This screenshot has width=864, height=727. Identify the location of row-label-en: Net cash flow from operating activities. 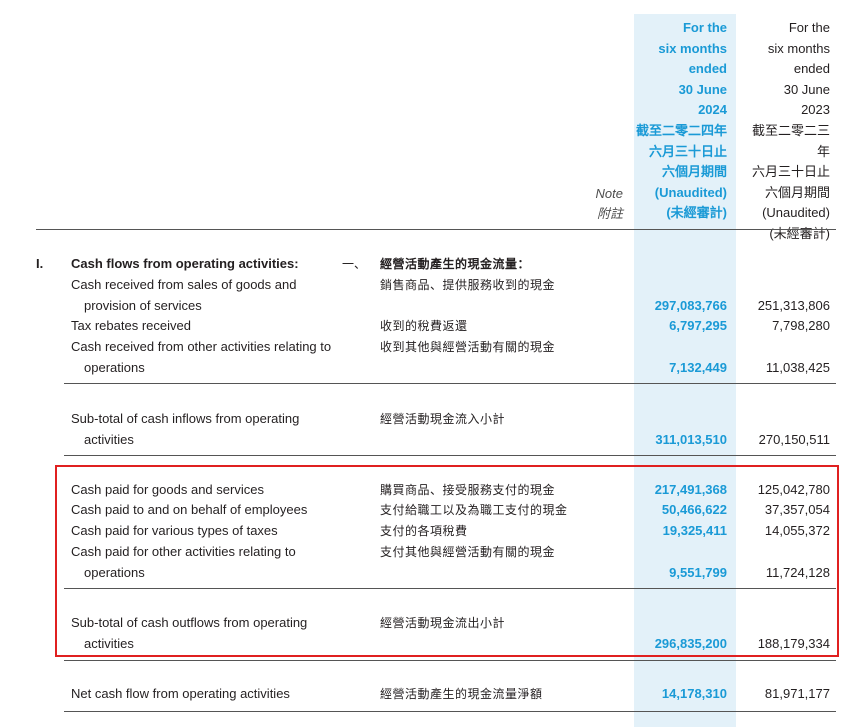
(180, 693).